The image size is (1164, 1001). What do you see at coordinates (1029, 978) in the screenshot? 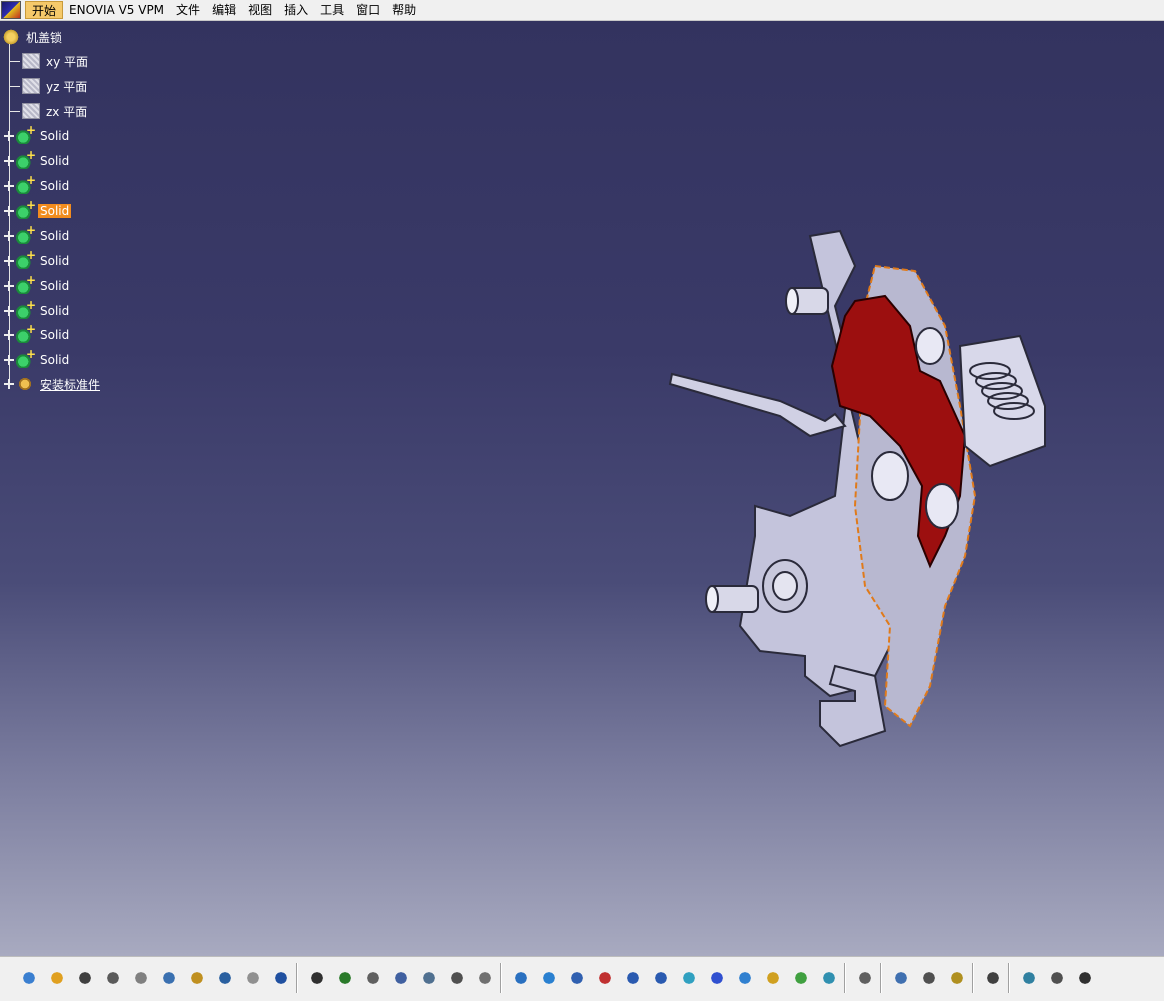
I see `refresh-icon` at bounding box center [1029, 978].